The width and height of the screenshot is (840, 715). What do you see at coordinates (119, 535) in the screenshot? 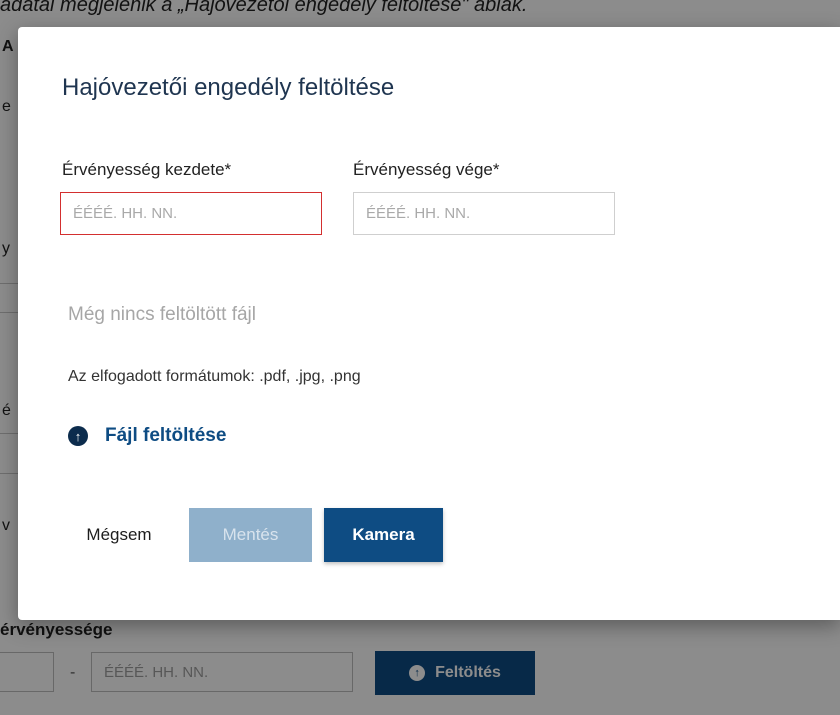
I see `cancel-button: Mégsem` at bounding box center [119, 535].